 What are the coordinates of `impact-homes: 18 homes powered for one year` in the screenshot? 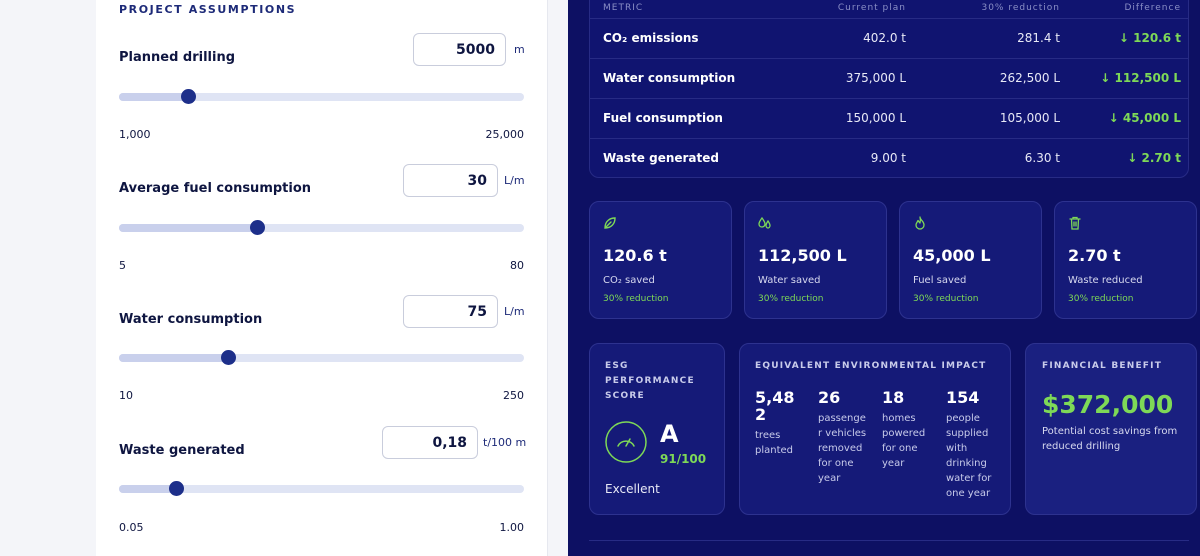 It's located at (909, 430).